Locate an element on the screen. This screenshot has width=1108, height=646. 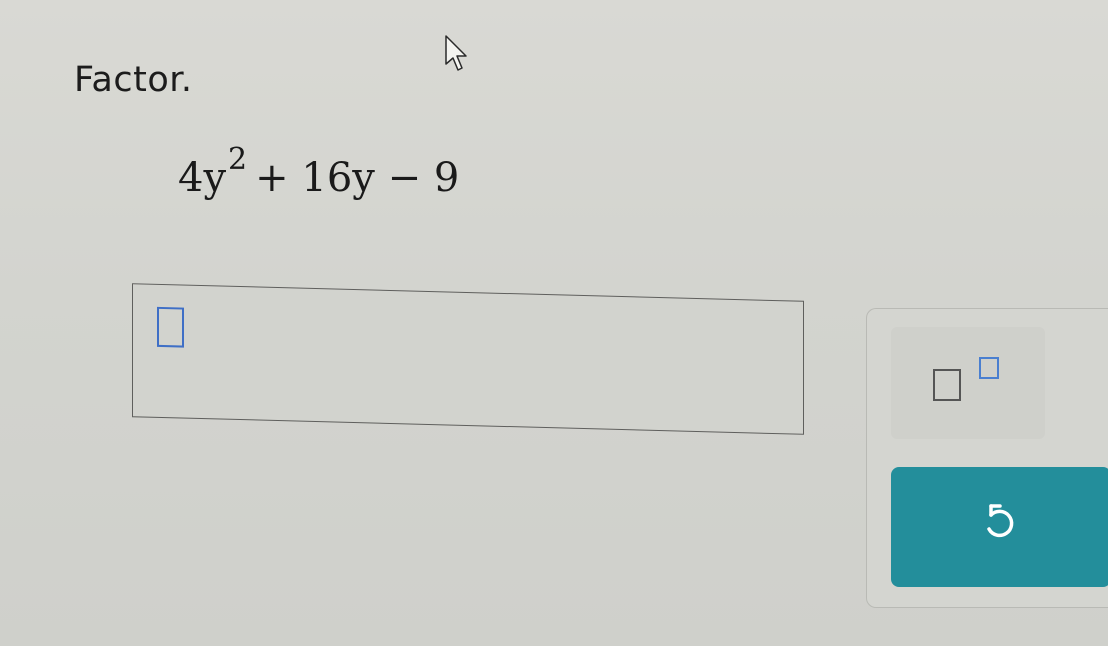
input-cursor-slot is located at coordinates (170, 327).